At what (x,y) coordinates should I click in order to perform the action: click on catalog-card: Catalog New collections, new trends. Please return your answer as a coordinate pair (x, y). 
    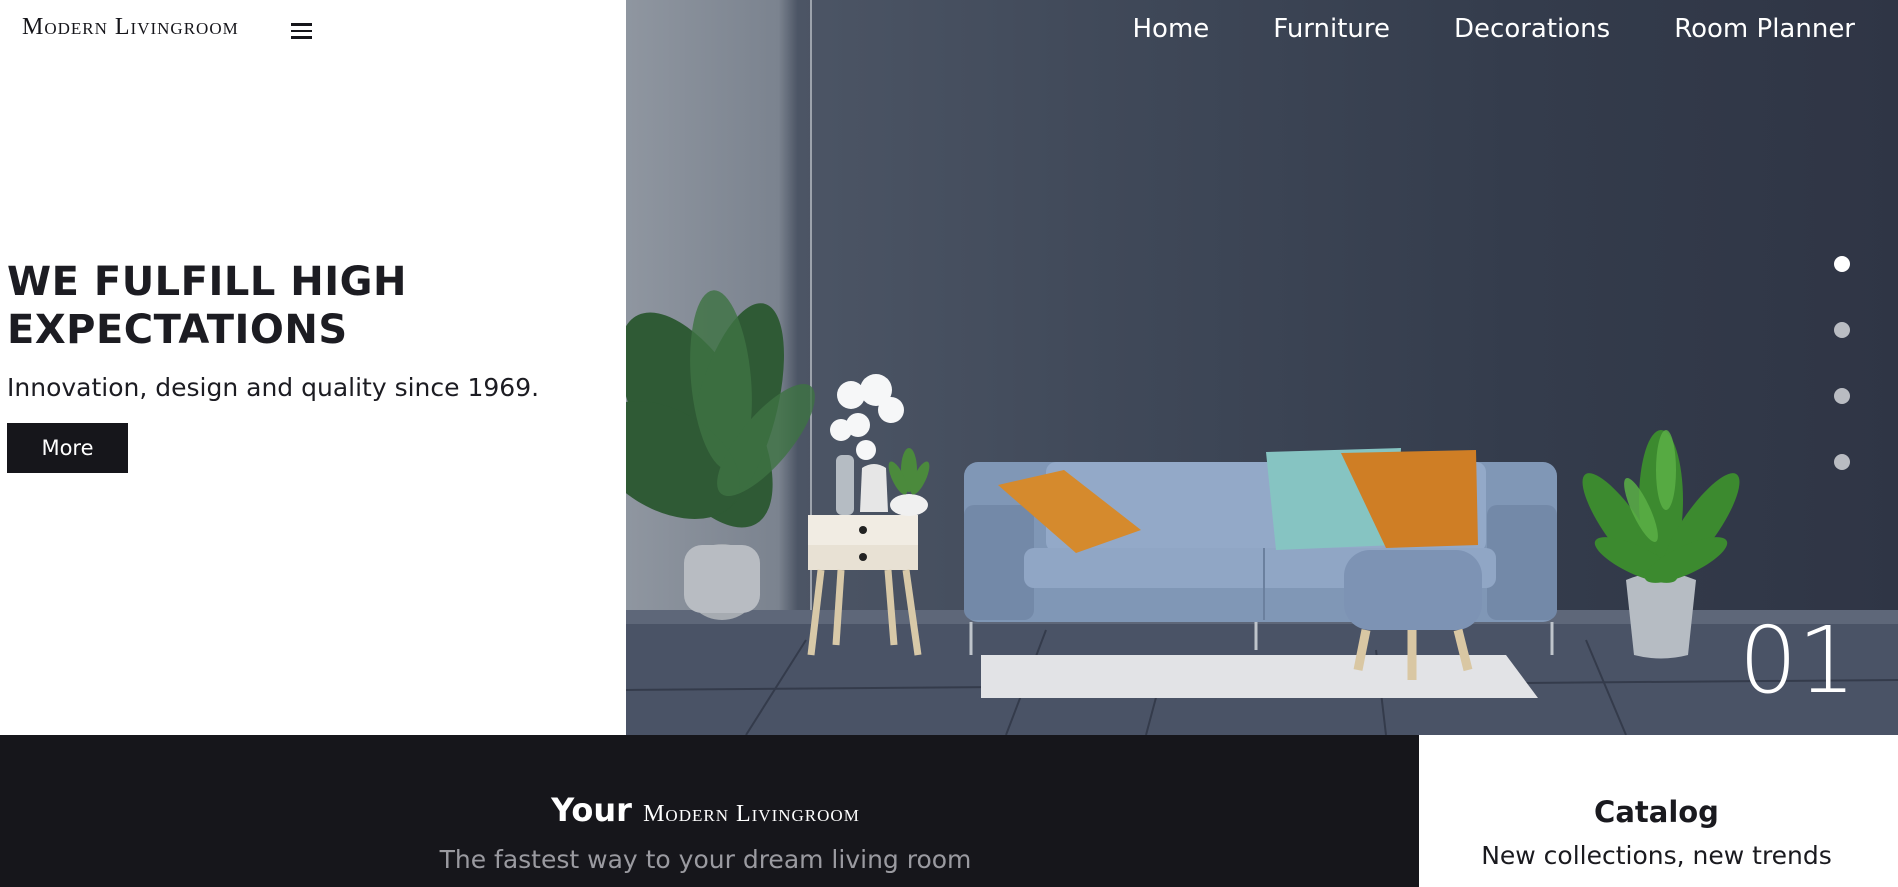
    Looking at the image, I should click on (1658, 811).